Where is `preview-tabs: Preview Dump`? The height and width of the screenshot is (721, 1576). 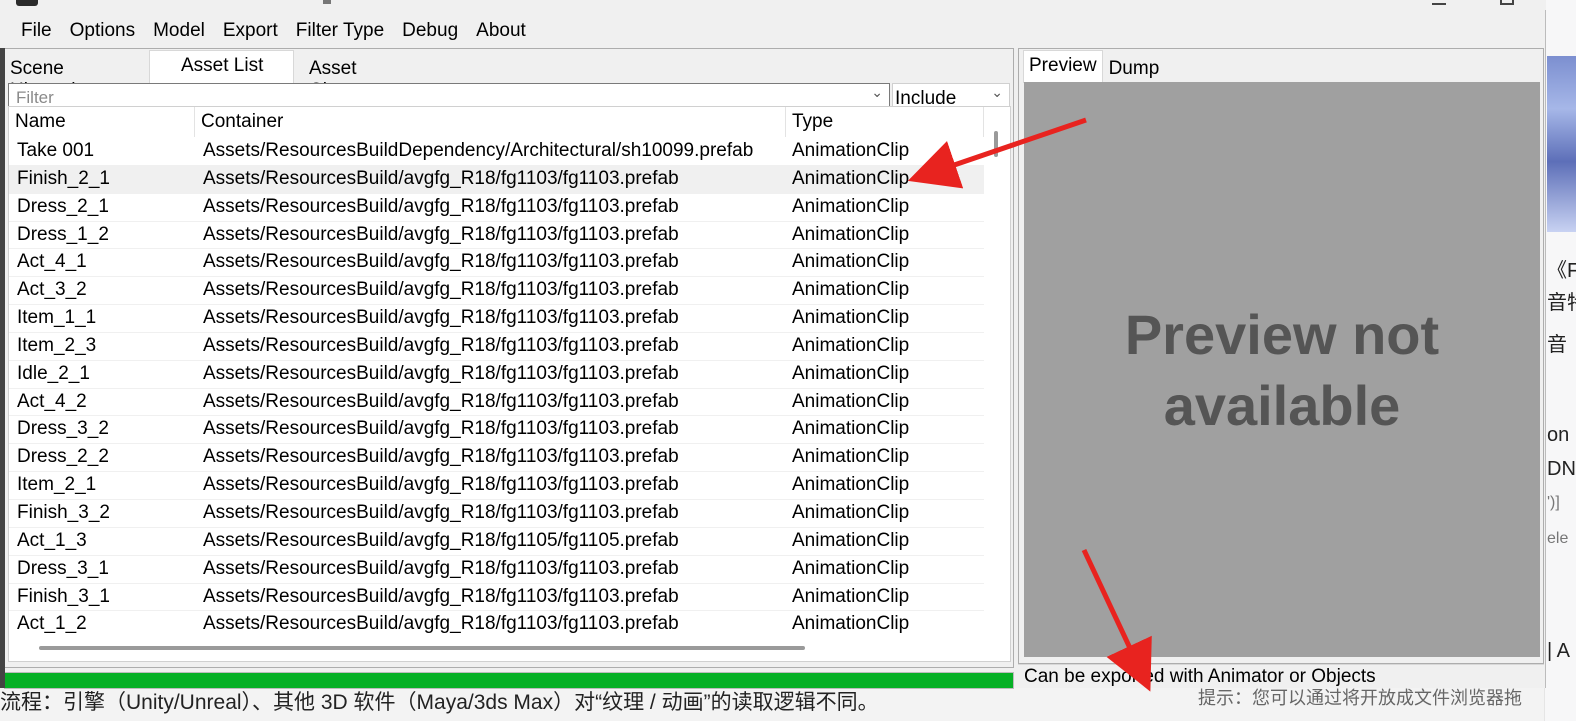
preview-tabs: Preview Dump is located at coordinates (1094, 66).